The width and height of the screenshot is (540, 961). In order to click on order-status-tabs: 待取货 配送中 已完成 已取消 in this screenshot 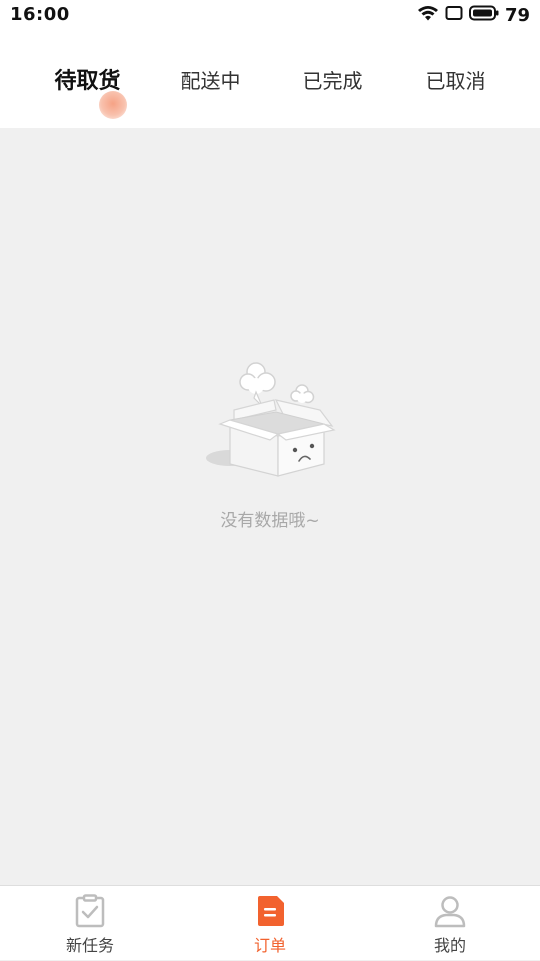, I will do `click(270, 79)`.